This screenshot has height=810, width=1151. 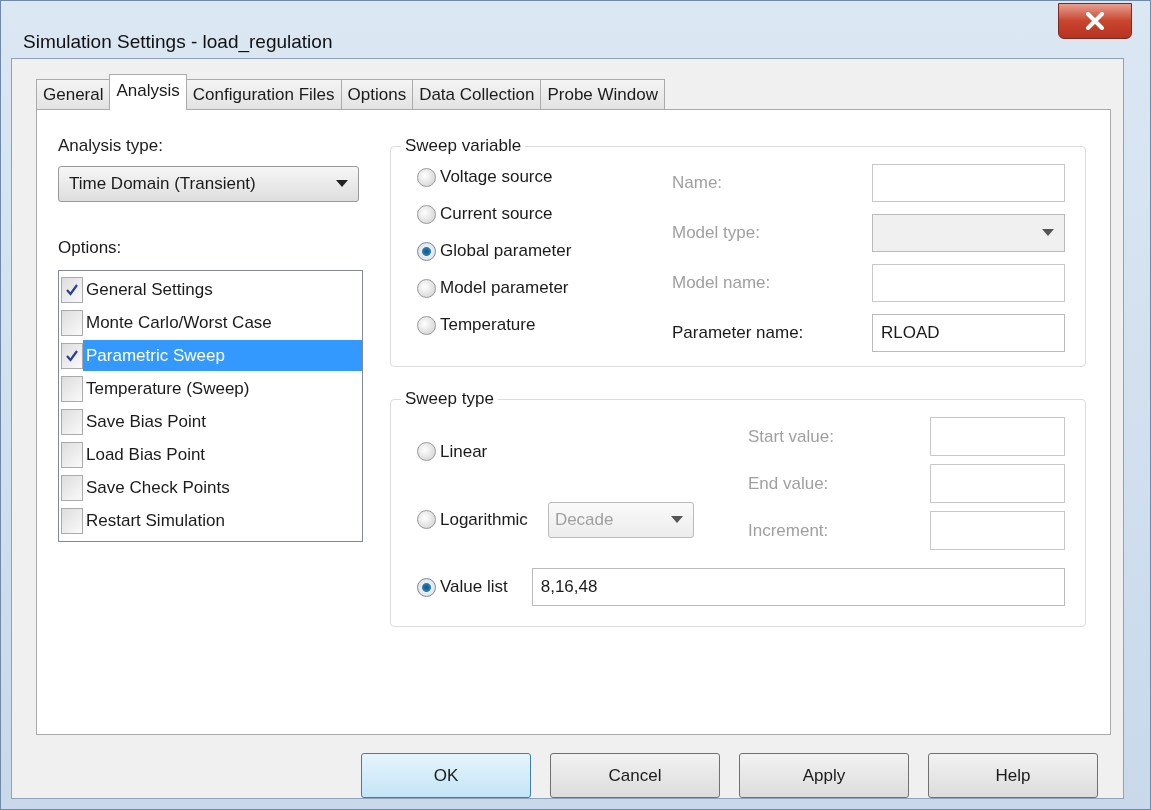 What do you see at coordinates (449, 399) in the screenshot?
I see `group-title: Sweep type` at bounding box center [449, 399].